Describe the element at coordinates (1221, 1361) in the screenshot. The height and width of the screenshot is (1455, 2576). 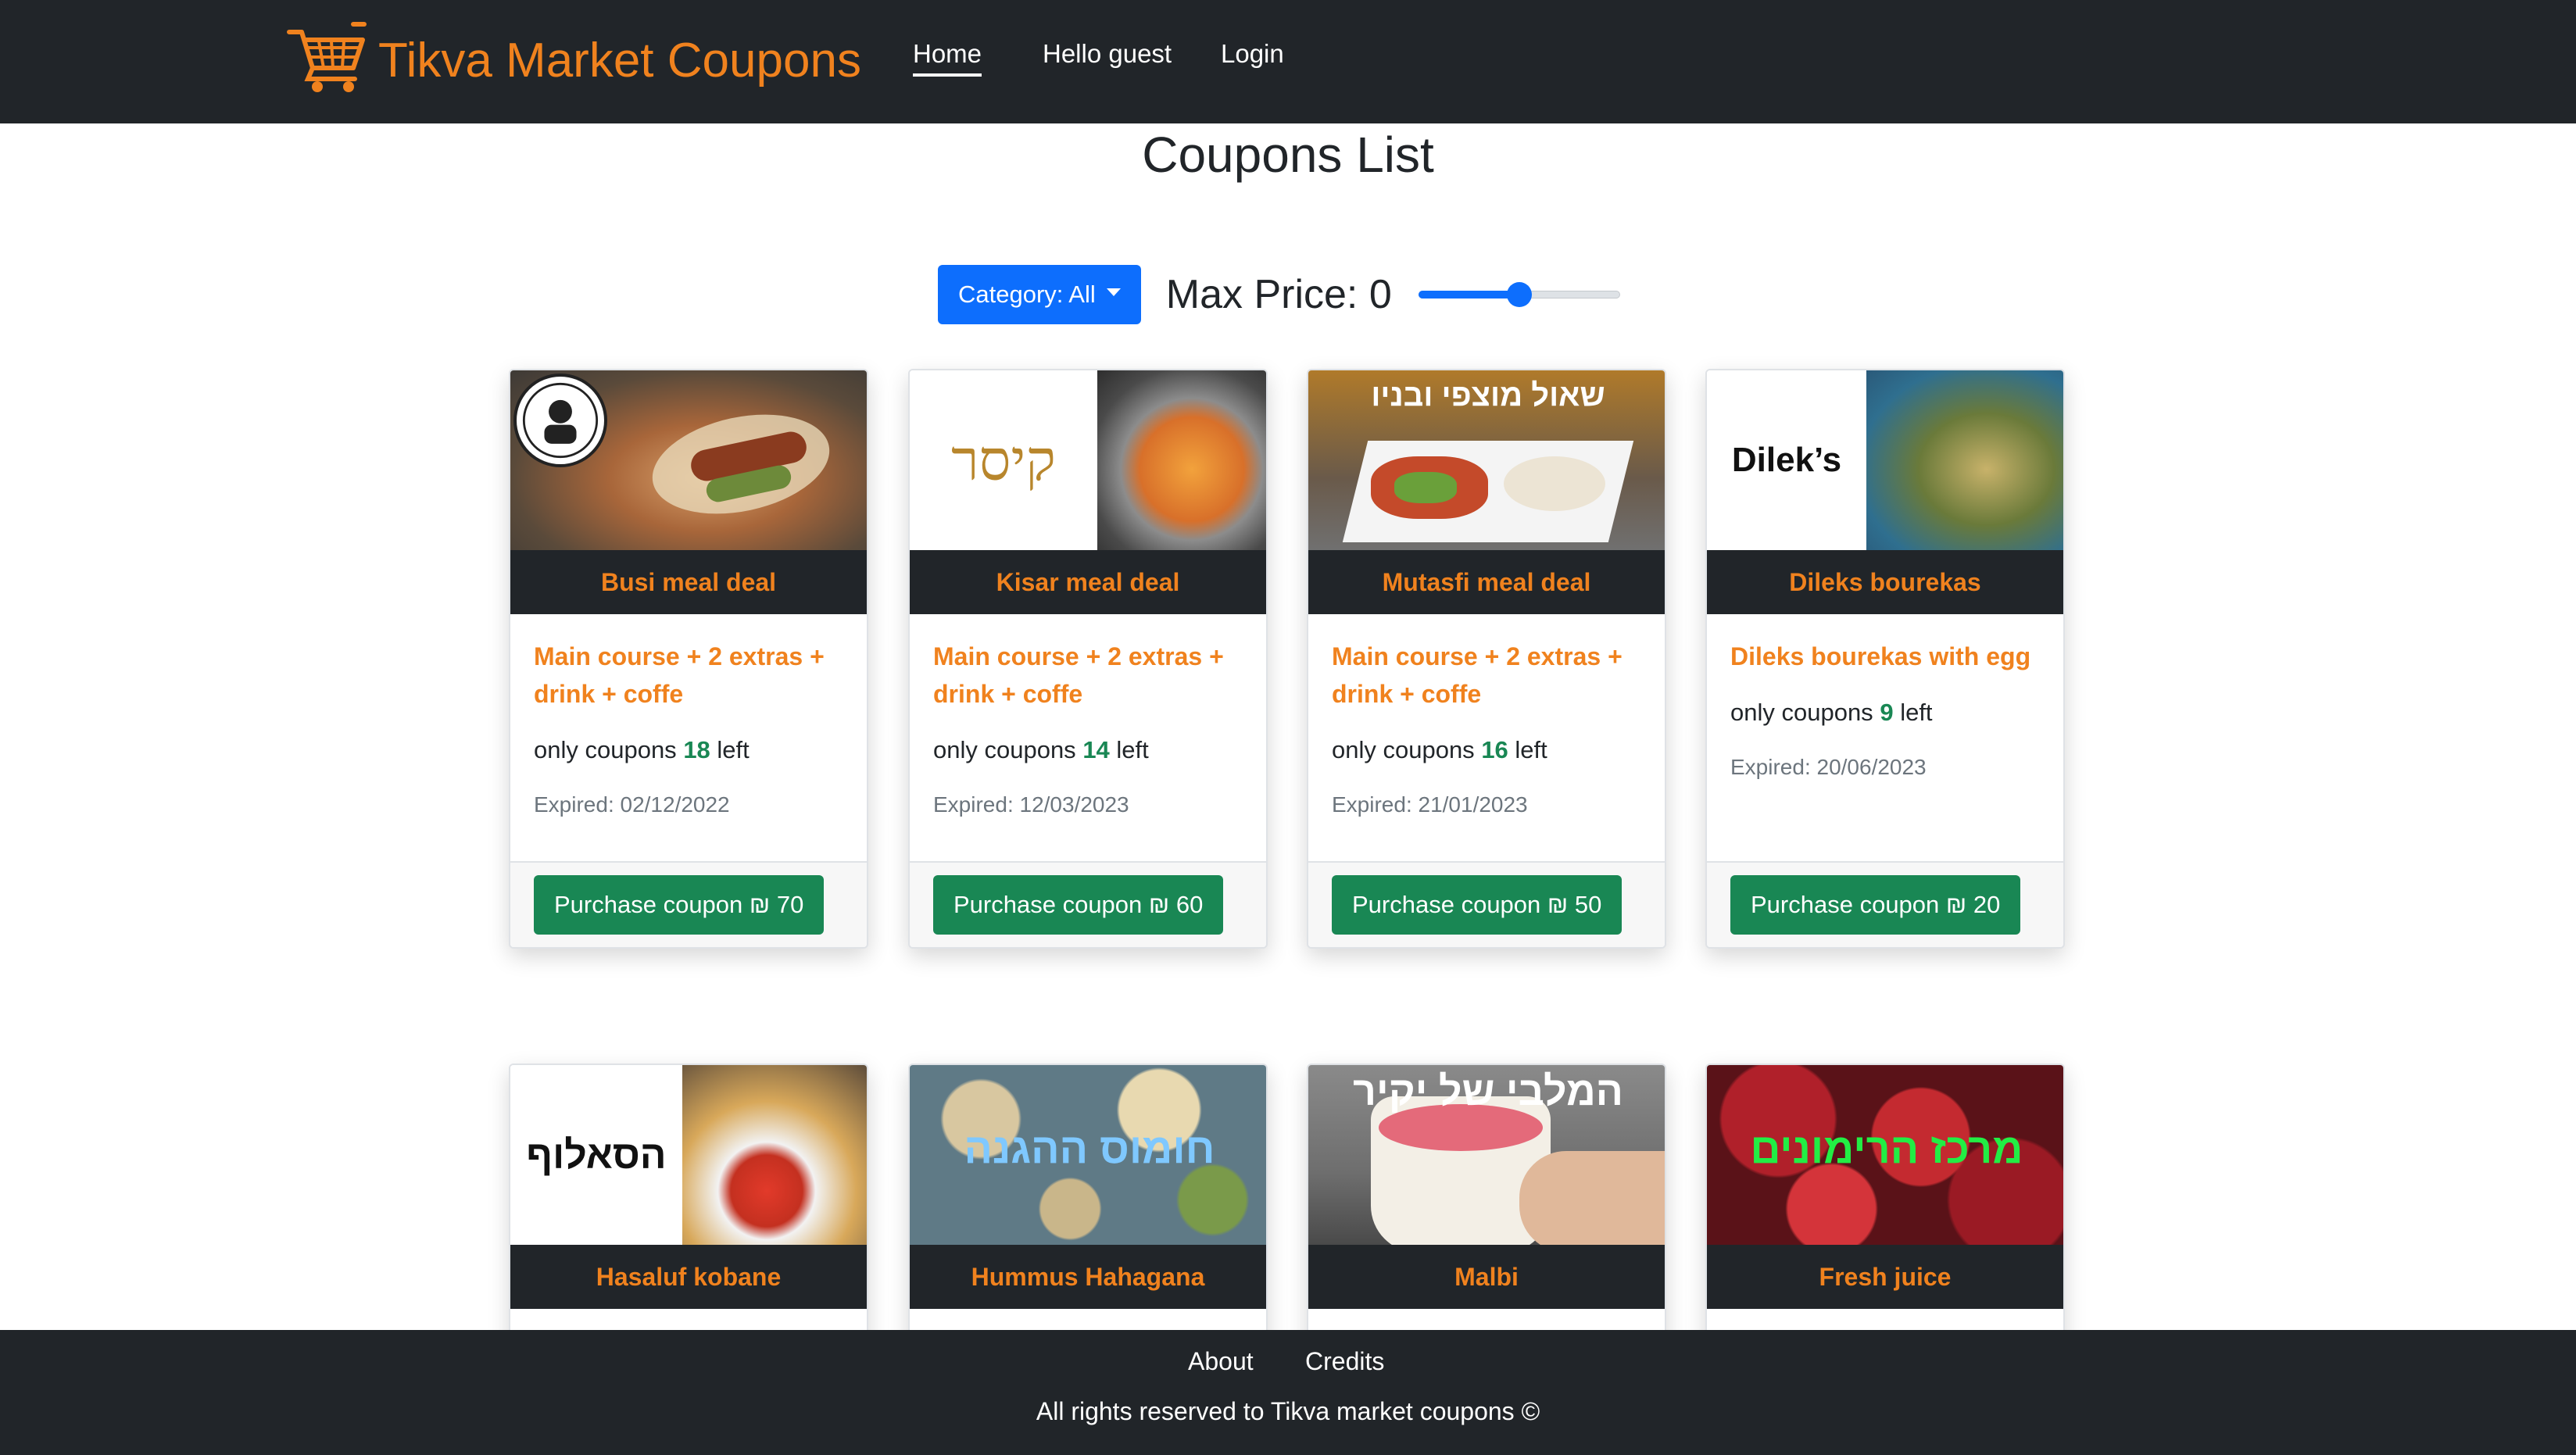
I see `footer-about-link: About` at that location.